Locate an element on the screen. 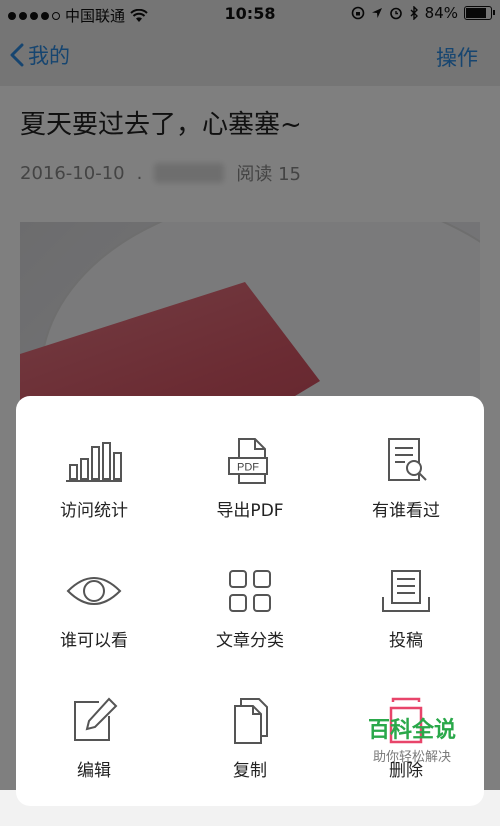 The image size is (500, 826). action-edit: 编辑 is located at coordinates (94, 761).